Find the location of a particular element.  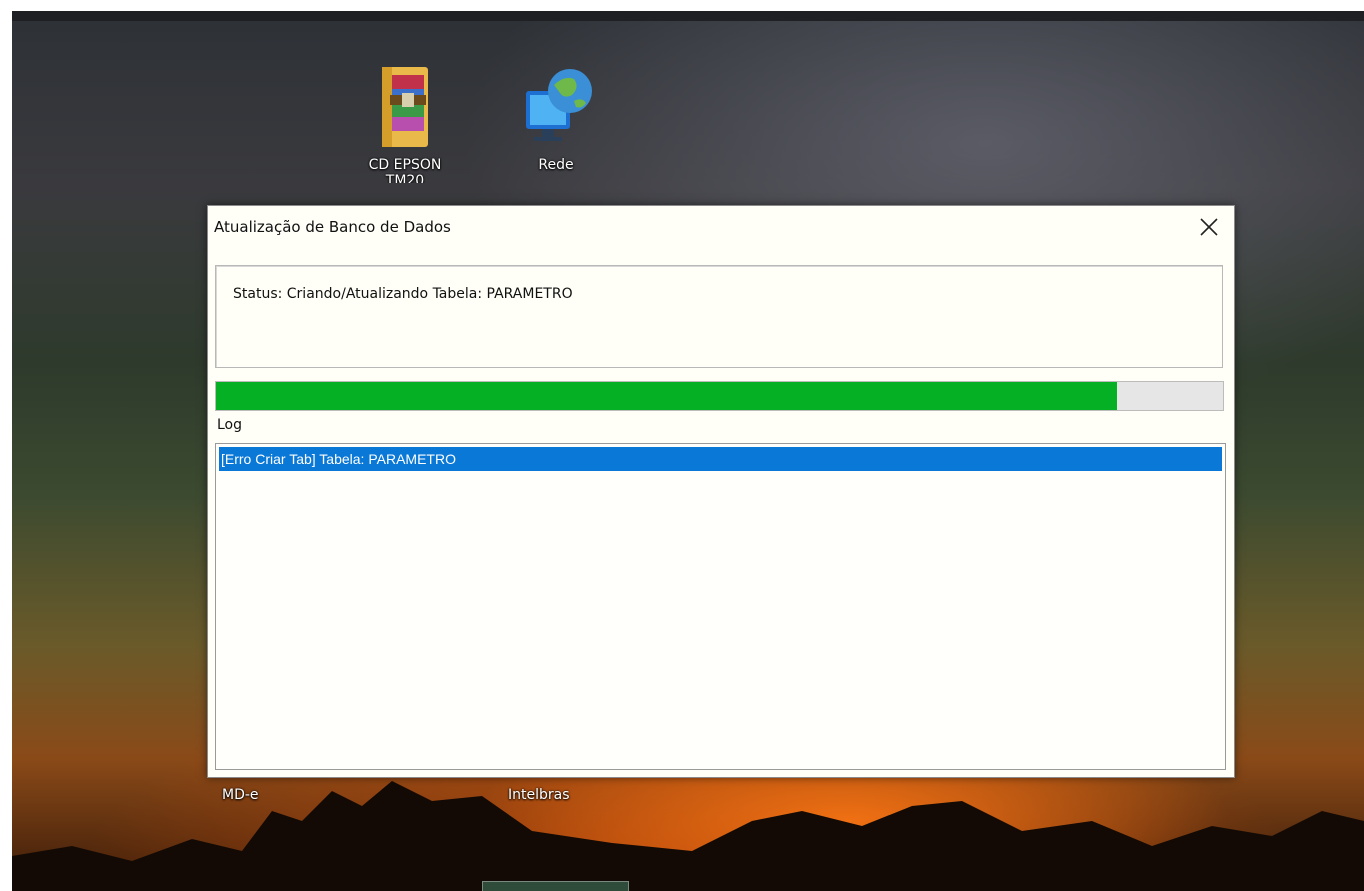

desktop-icon-rede: Rede is located at coordinates (556, 119).